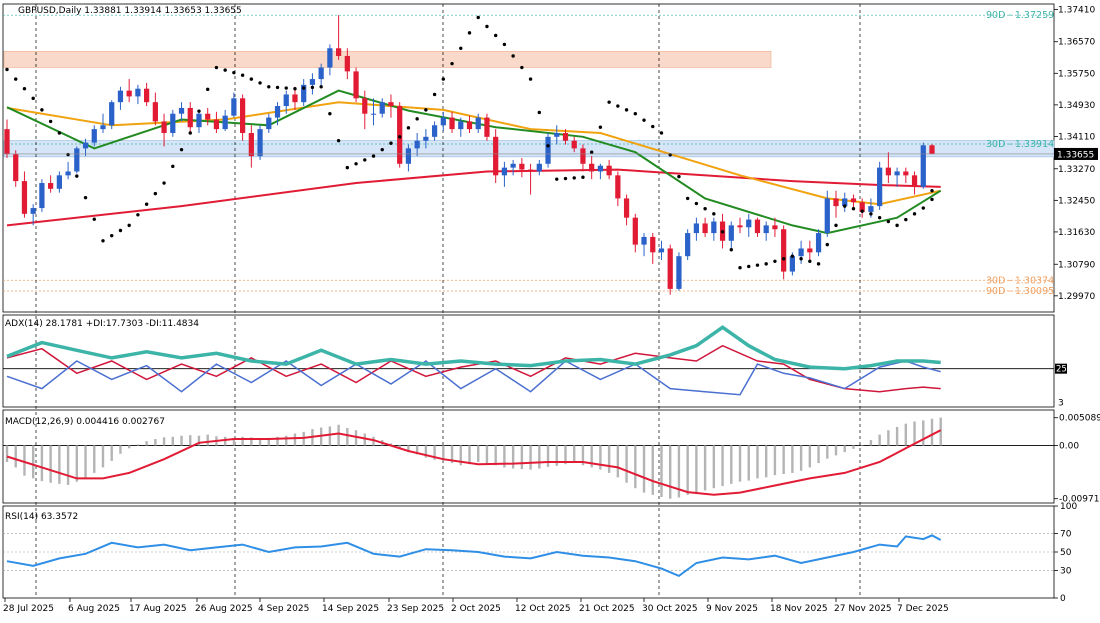  I want to click on adx-label: ADX(14) 28.1781 +DI:17.7303 -DI:11.4834, so click(102, 324).